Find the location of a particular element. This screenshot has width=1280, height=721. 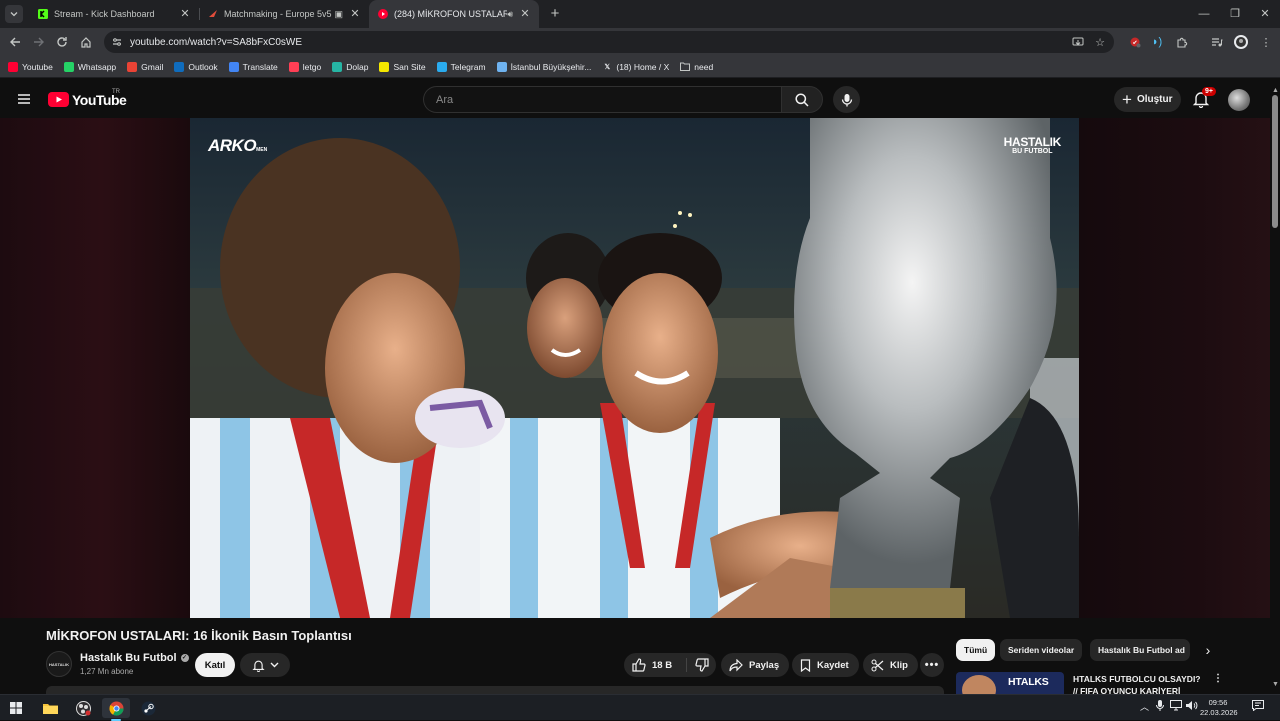

tray-chevron-up-icon: ︿ is located at coordinates (1144, 706).